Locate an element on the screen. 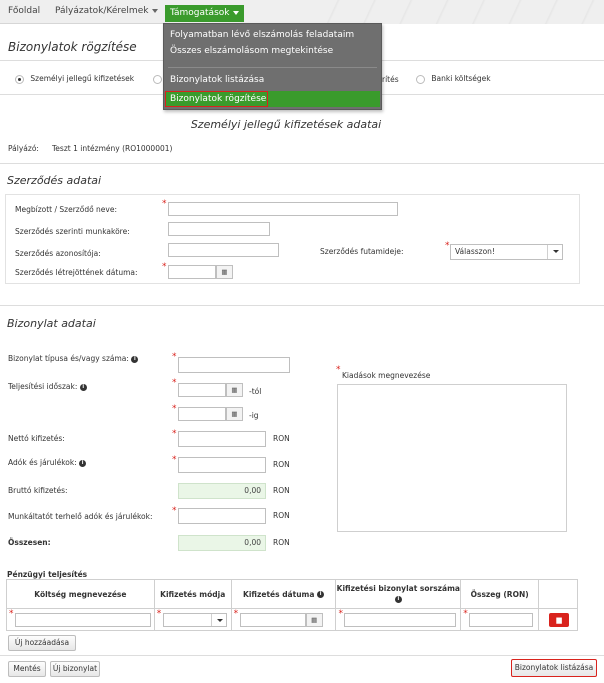  receipt-number-cell: * is located at coordinates (398, 619).